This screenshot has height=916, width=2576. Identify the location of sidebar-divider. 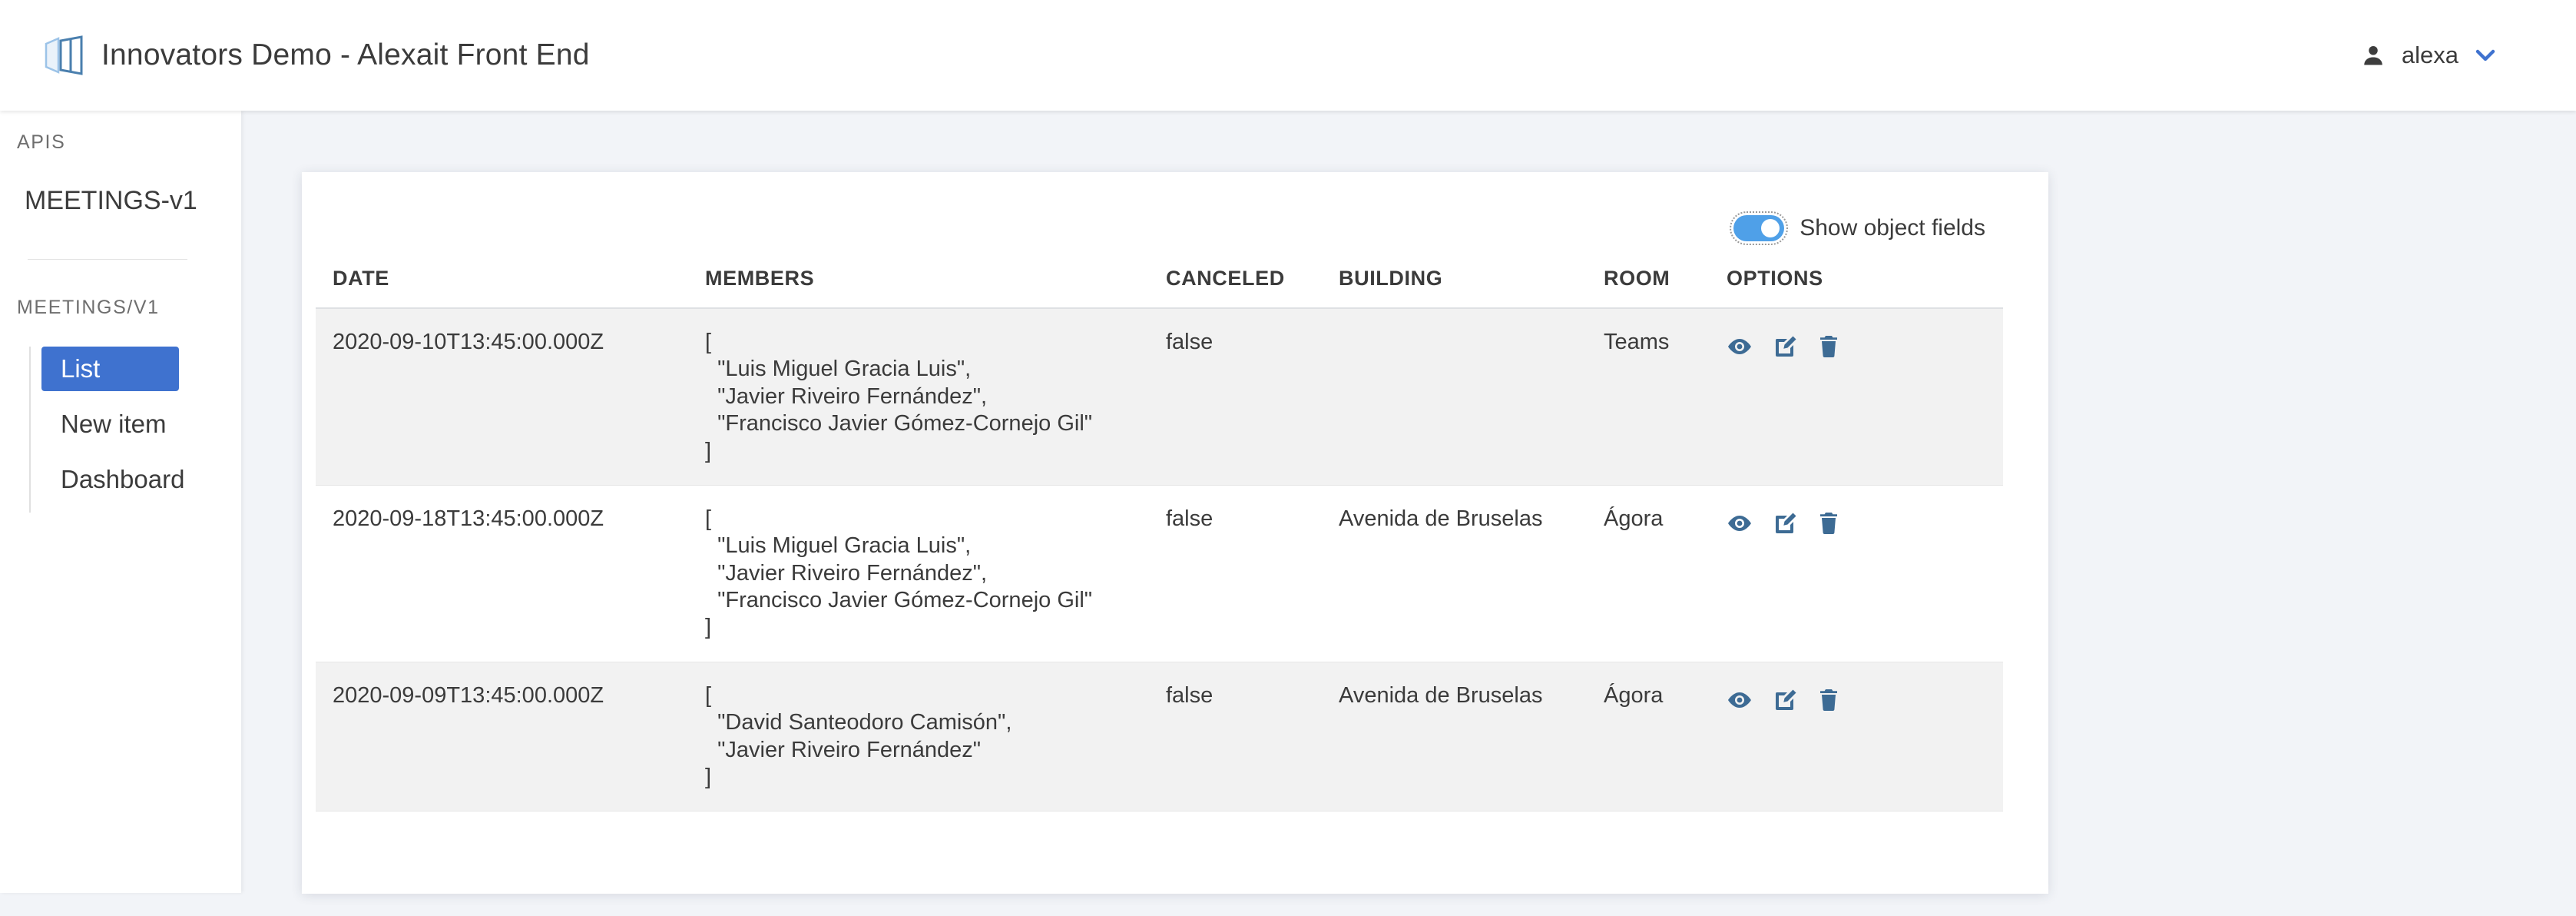
(107, 259).